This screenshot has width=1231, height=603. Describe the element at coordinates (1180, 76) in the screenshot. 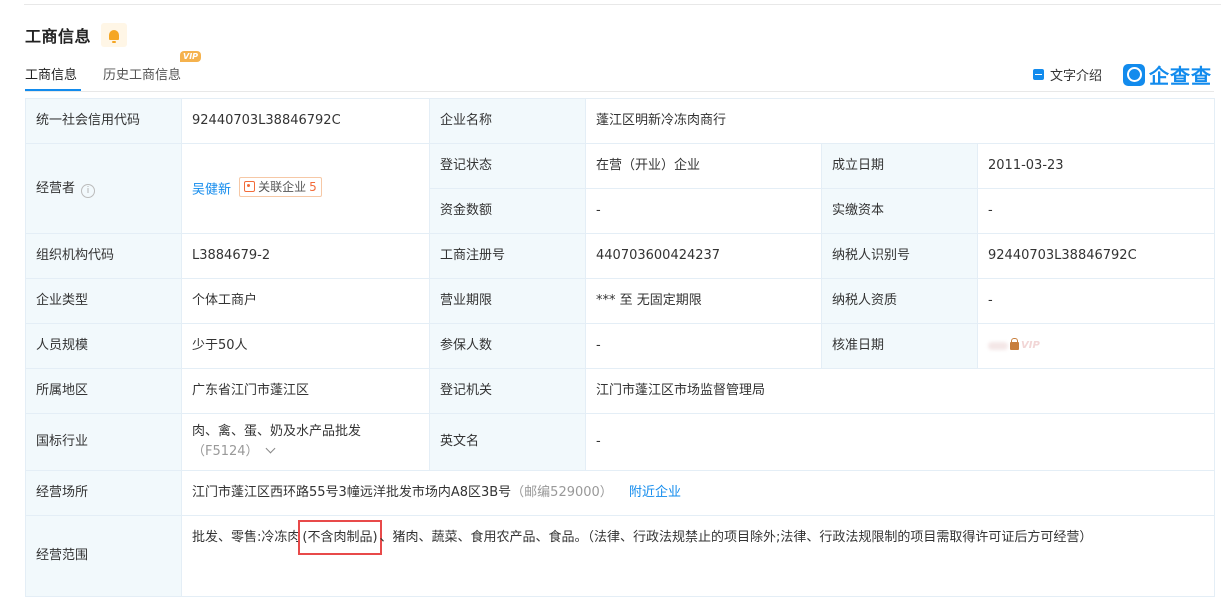

I see `logo-text: 企查查` at that location.